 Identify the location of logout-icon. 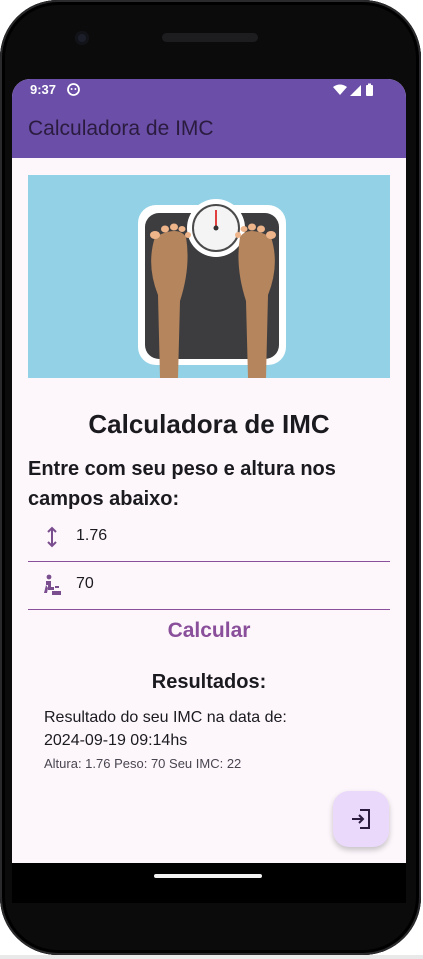
(361, 819).